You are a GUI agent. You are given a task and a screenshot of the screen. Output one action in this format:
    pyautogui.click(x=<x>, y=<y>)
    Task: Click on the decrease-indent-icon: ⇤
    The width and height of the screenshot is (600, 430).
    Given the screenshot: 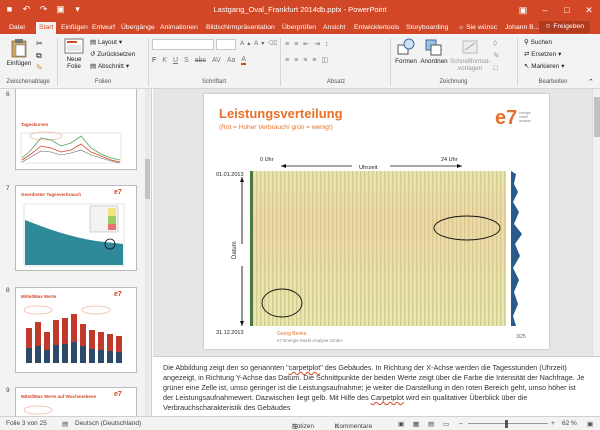 What is the action you would take?
    pyautogui.click(x=306, y=44)
    